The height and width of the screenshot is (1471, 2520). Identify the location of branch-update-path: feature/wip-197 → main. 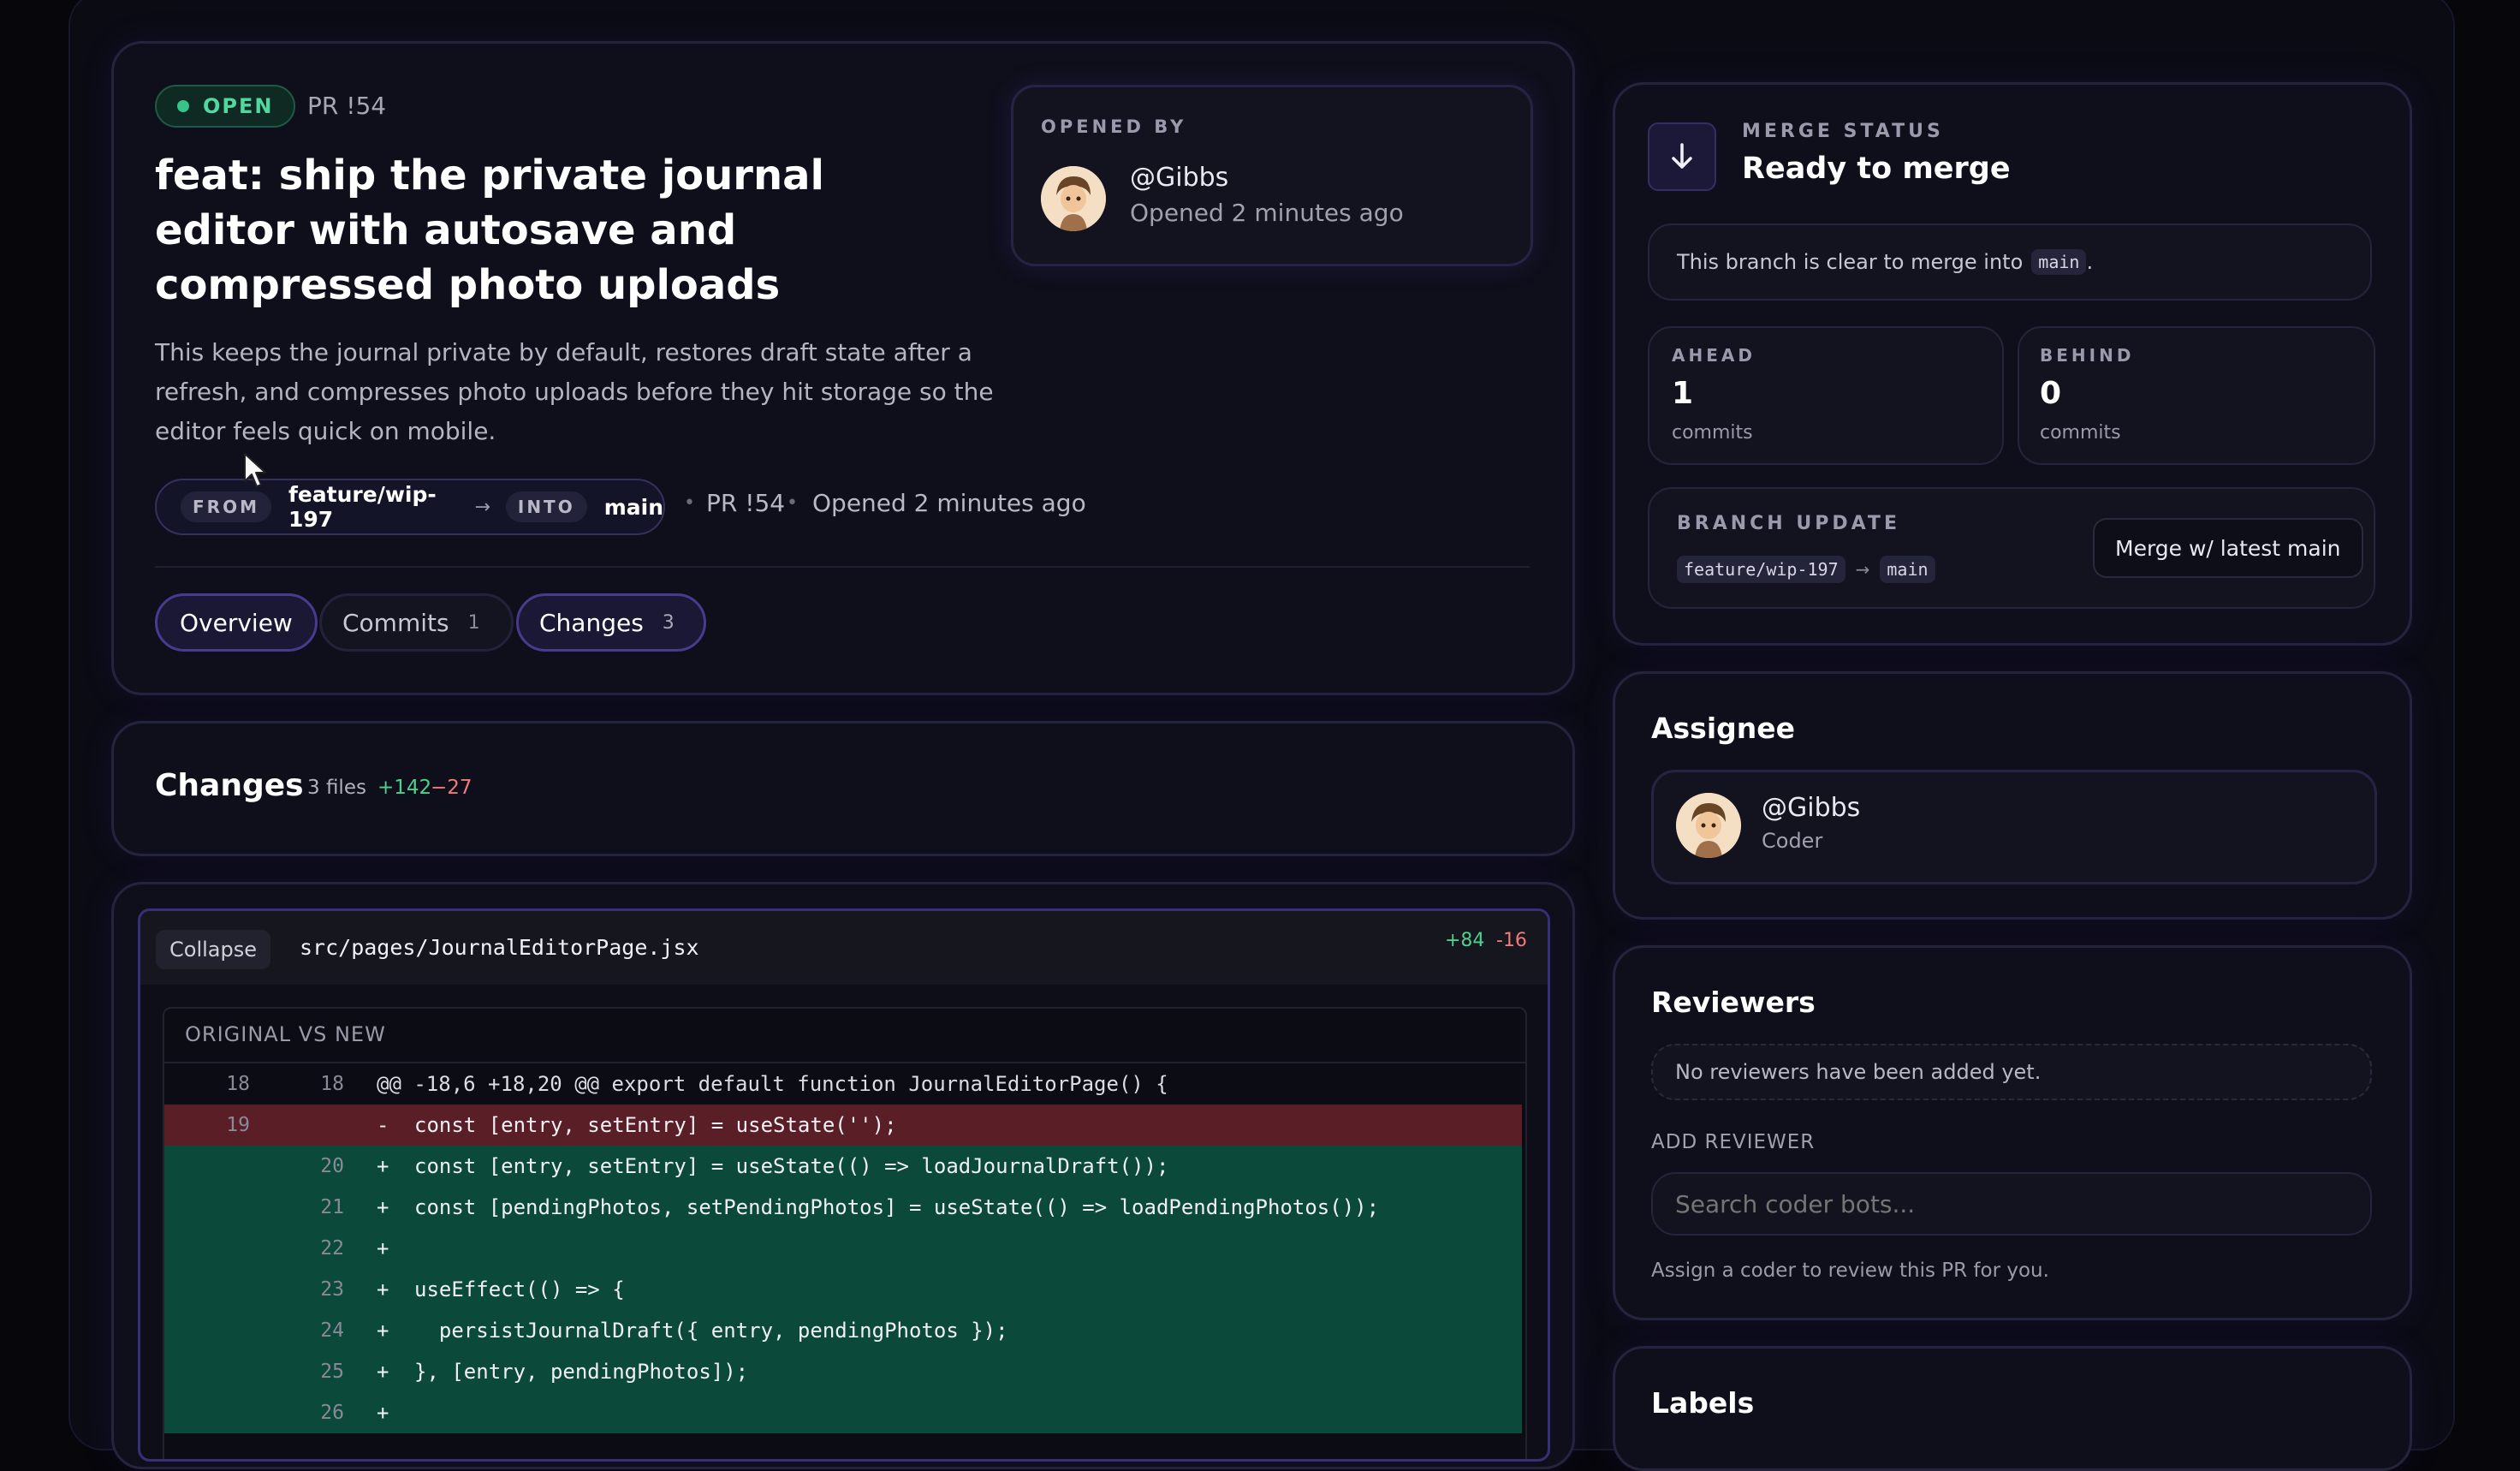
(1806, 570).